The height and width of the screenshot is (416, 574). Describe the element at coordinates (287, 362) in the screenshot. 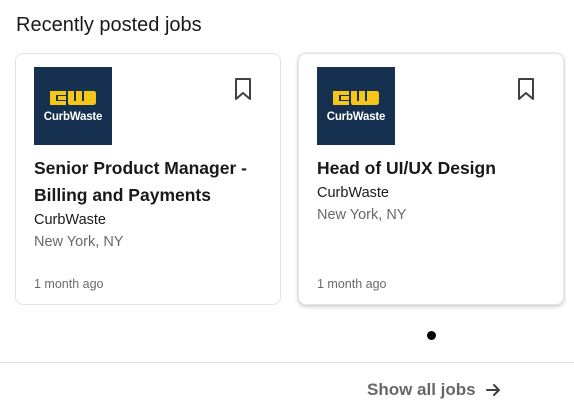

I see `divider` at that location.